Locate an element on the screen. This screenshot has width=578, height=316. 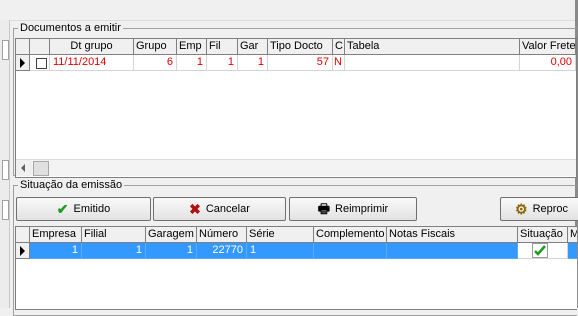
cell-c: N is located at coordinates (339, 63).